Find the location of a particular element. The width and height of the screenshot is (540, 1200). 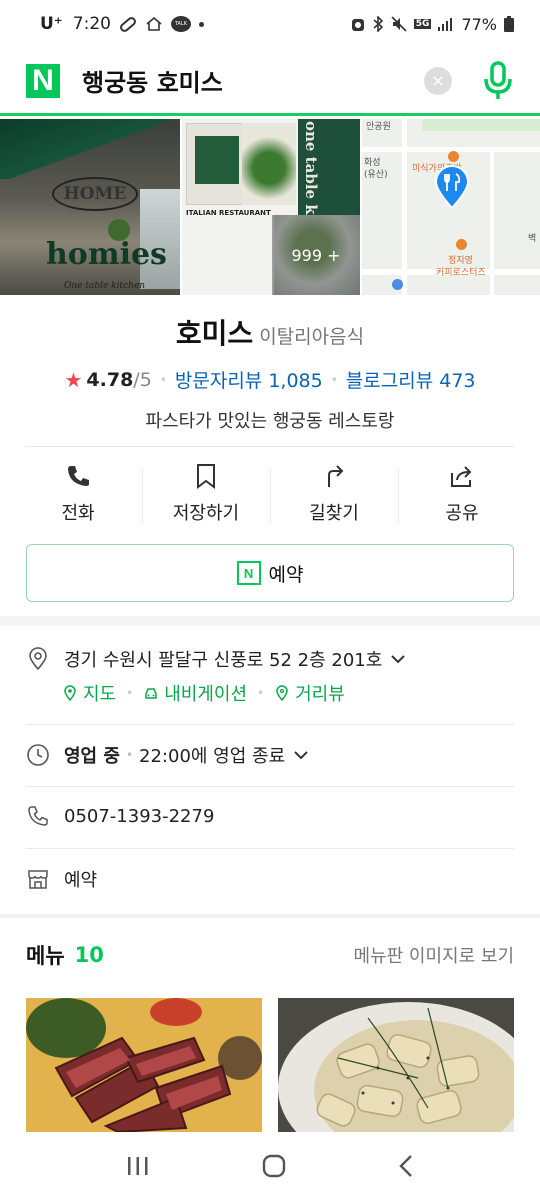

notification-dot-icon is located at coordinates (201, 24).